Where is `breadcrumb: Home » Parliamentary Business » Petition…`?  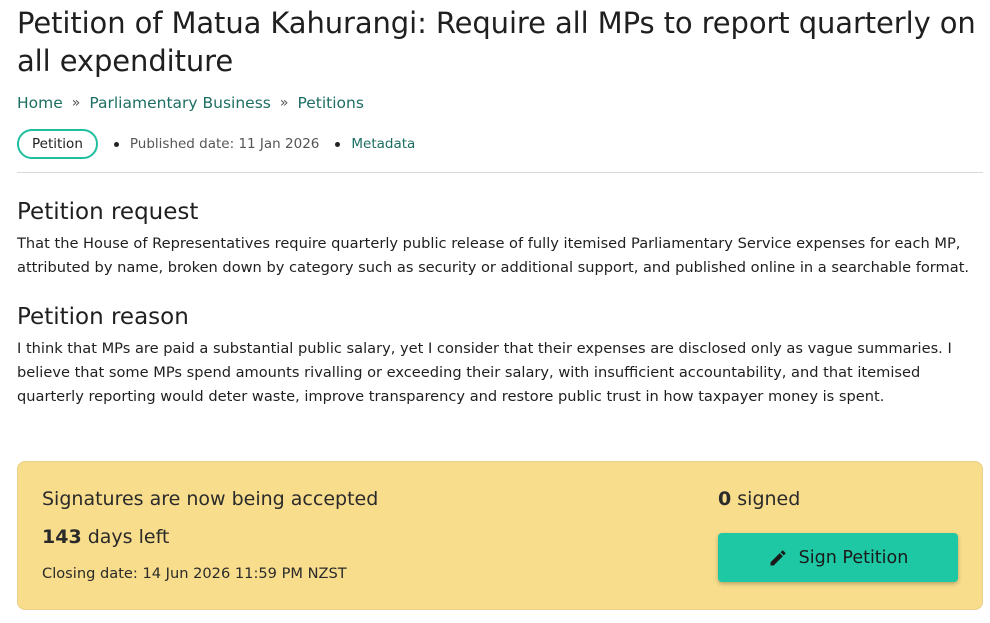 breadcrumb: Home » Parliamentary Business » Petition… is located at coordinates (500, 103).